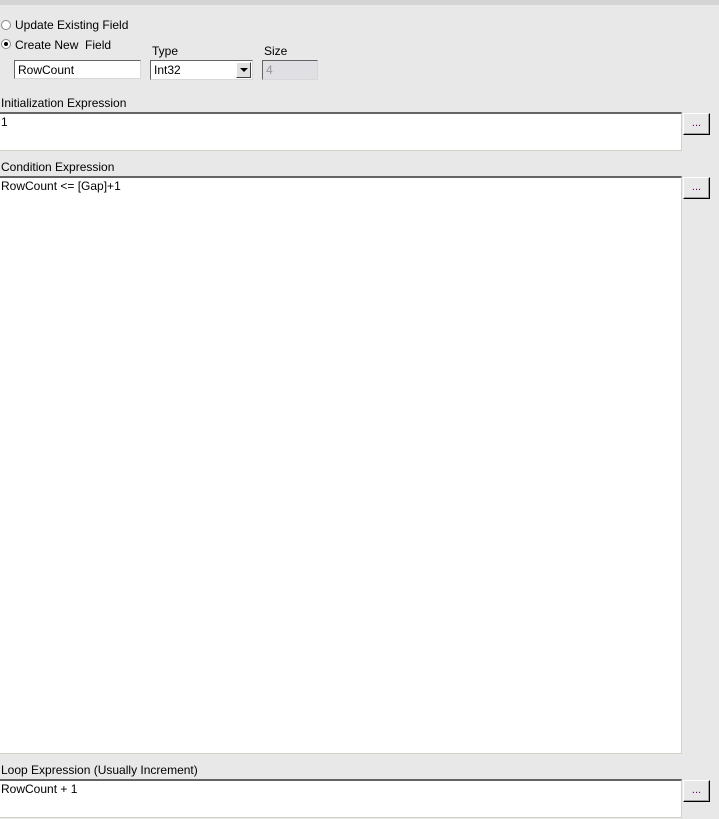 This screenshot has width=719, height=819. Describe the element at coordinates (58, 167) in the screenshot. I see `condition-label: Condition Expression` at that location.